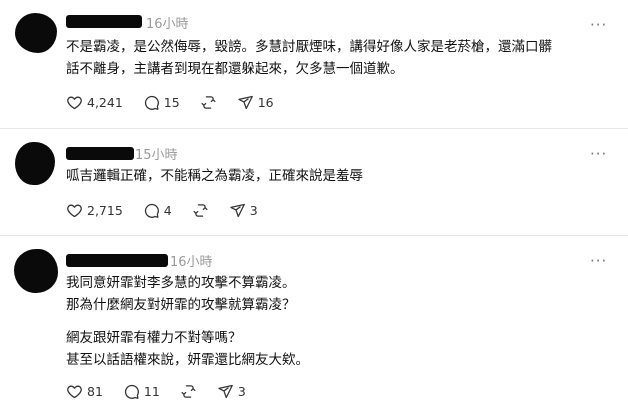 This screenshot has height=414, width=628. What do you see at coordinates (141, 391) in the screenshot?
I see `reply-button: 11` at bounding box center [141, 391].